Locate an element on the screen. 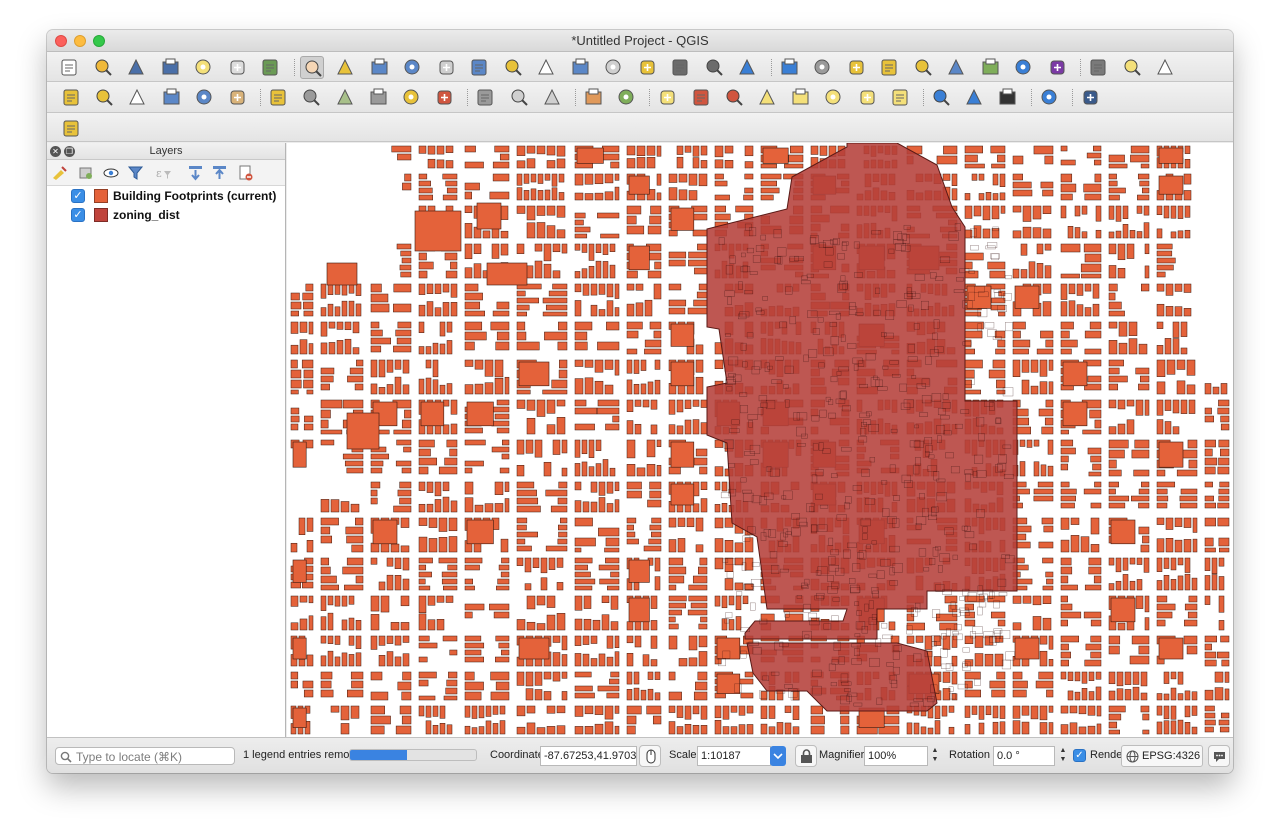 The width and height of the screenshot is (1280, 837). new-print-layout-button is located at coordinates (203, 67).